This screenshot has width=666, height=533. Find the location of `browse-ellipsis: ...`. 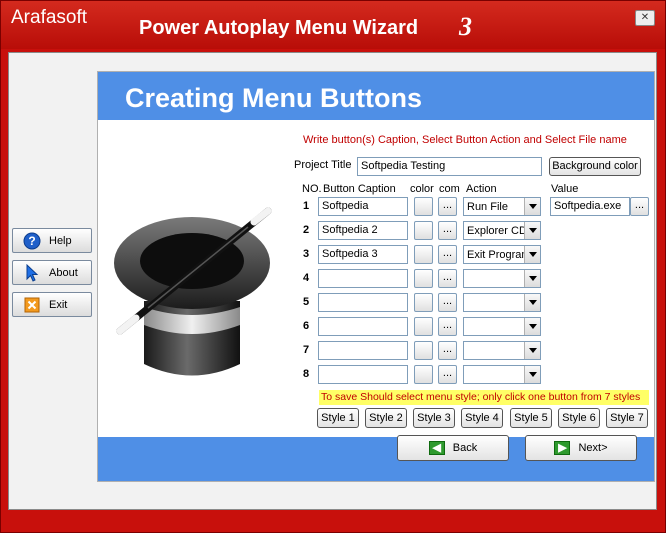

browse-ellipsis: ... is located at coordinates (639, 205).